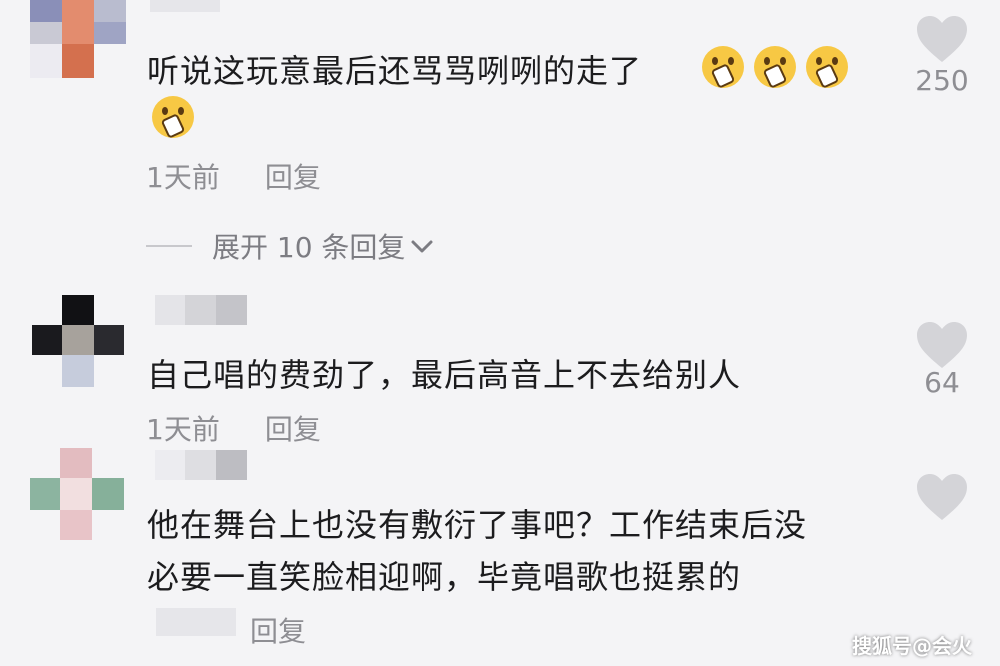  I want to click on expand-replies-label: 展开 10 条回复, so click(309, 247).